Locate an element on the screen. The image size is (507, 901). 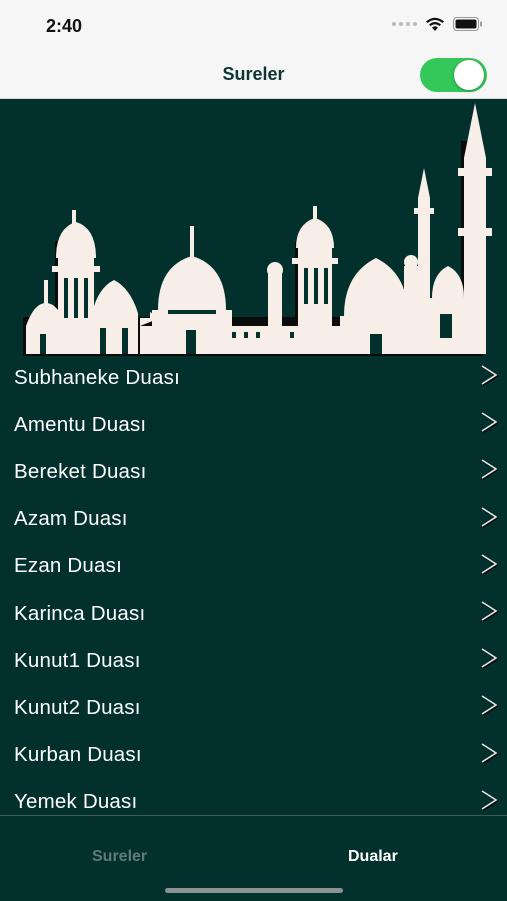
tab-bar: Sureler Dualar is located at coordinates (253, 858).